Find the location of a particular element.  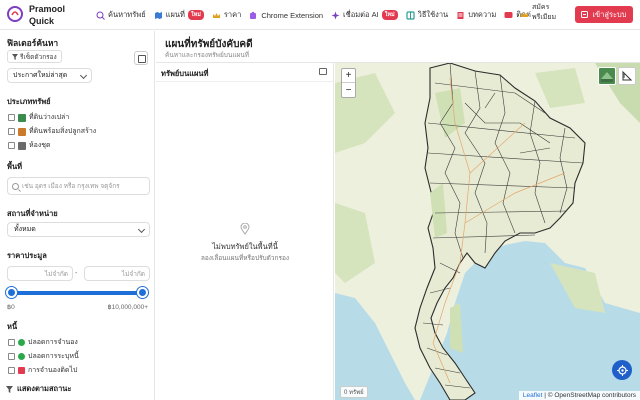

warning-icon is located at coordinates (21, 370).